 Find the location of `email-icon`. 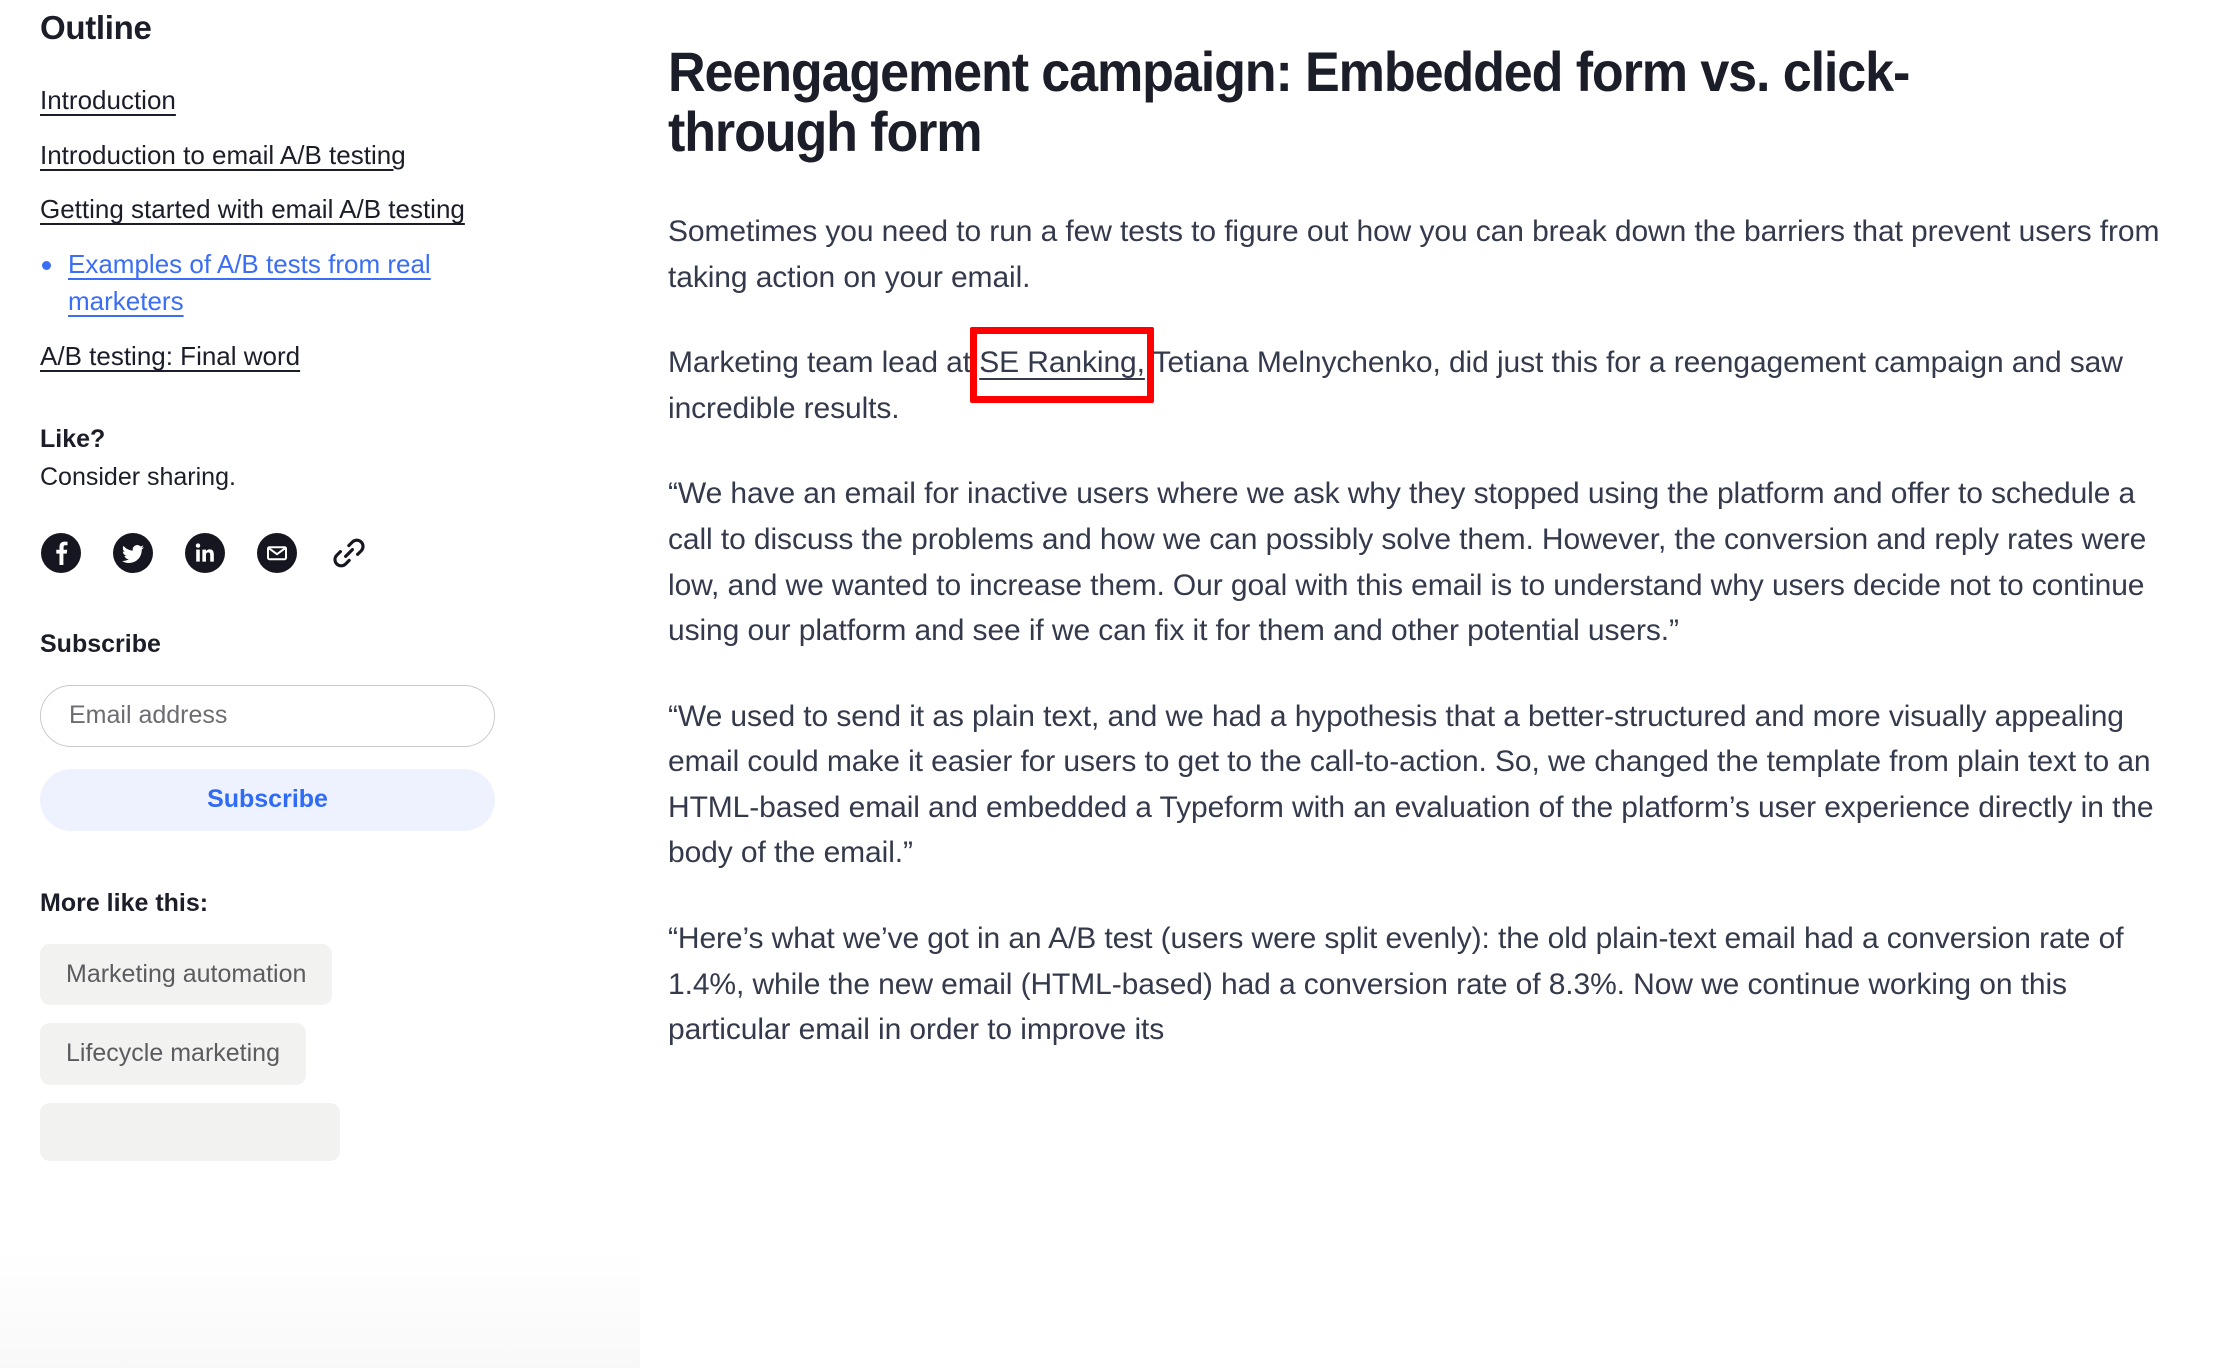

email-icon is located at coordinates (277, 553).